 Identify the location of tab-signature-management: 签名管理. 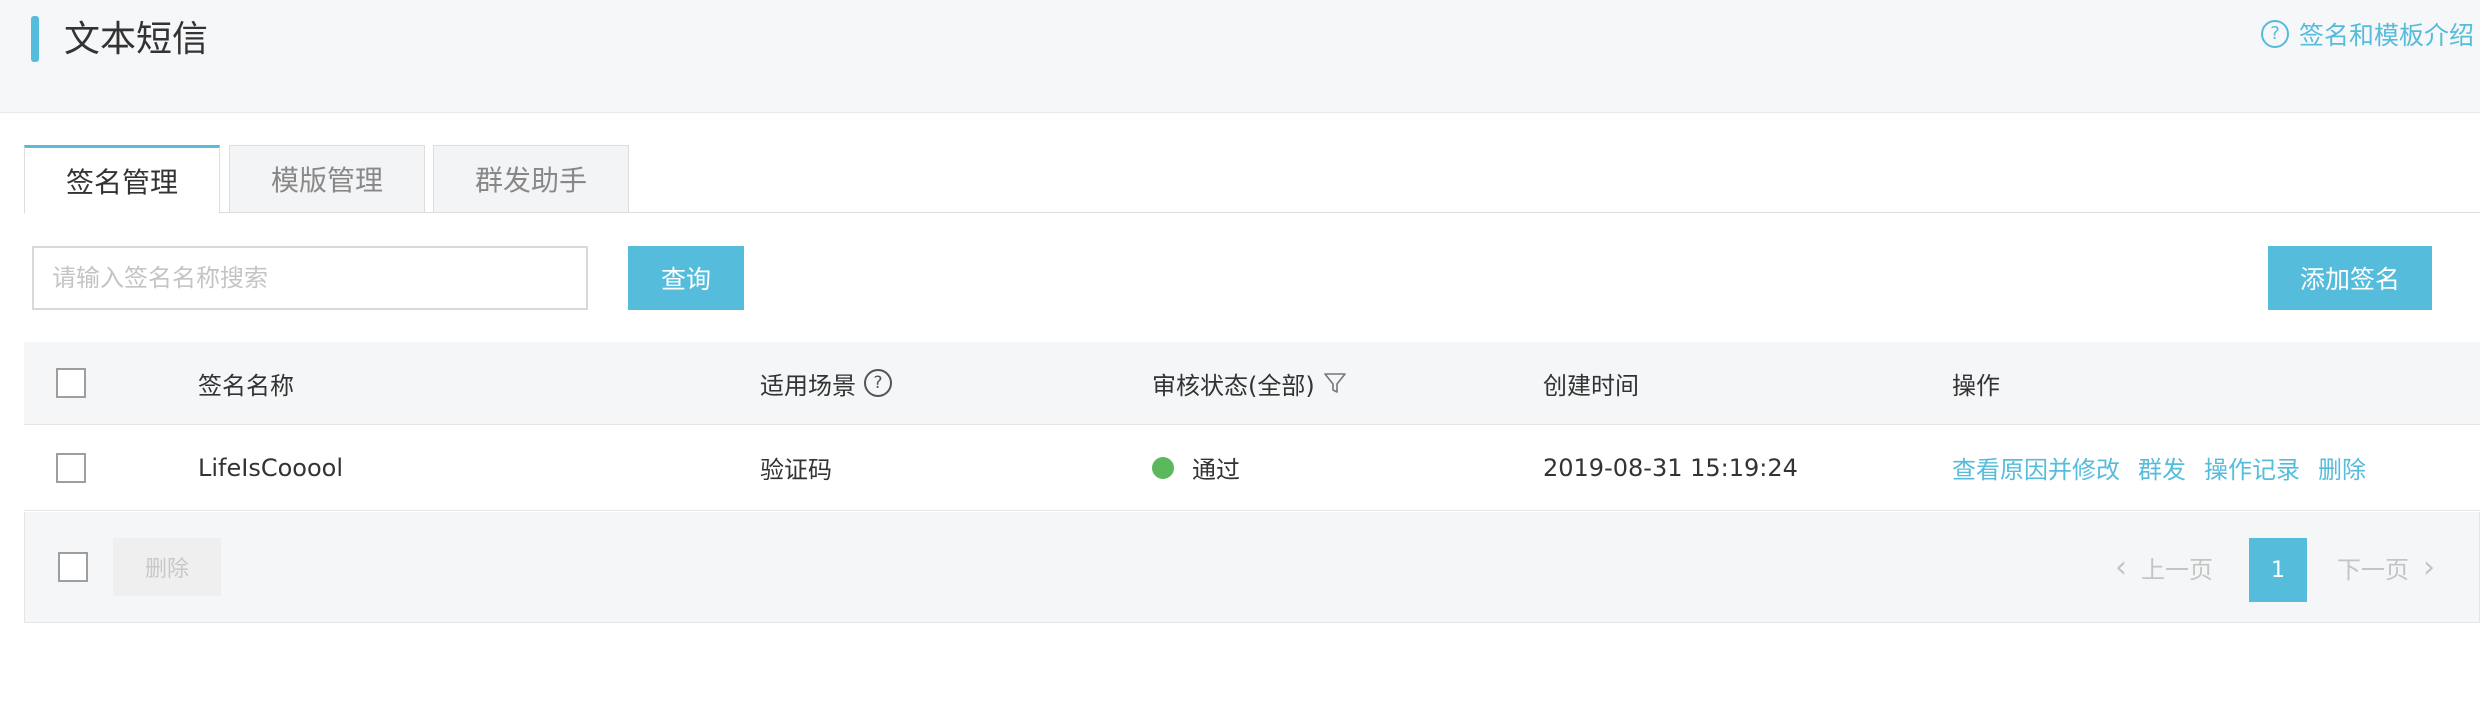
(122, 179).